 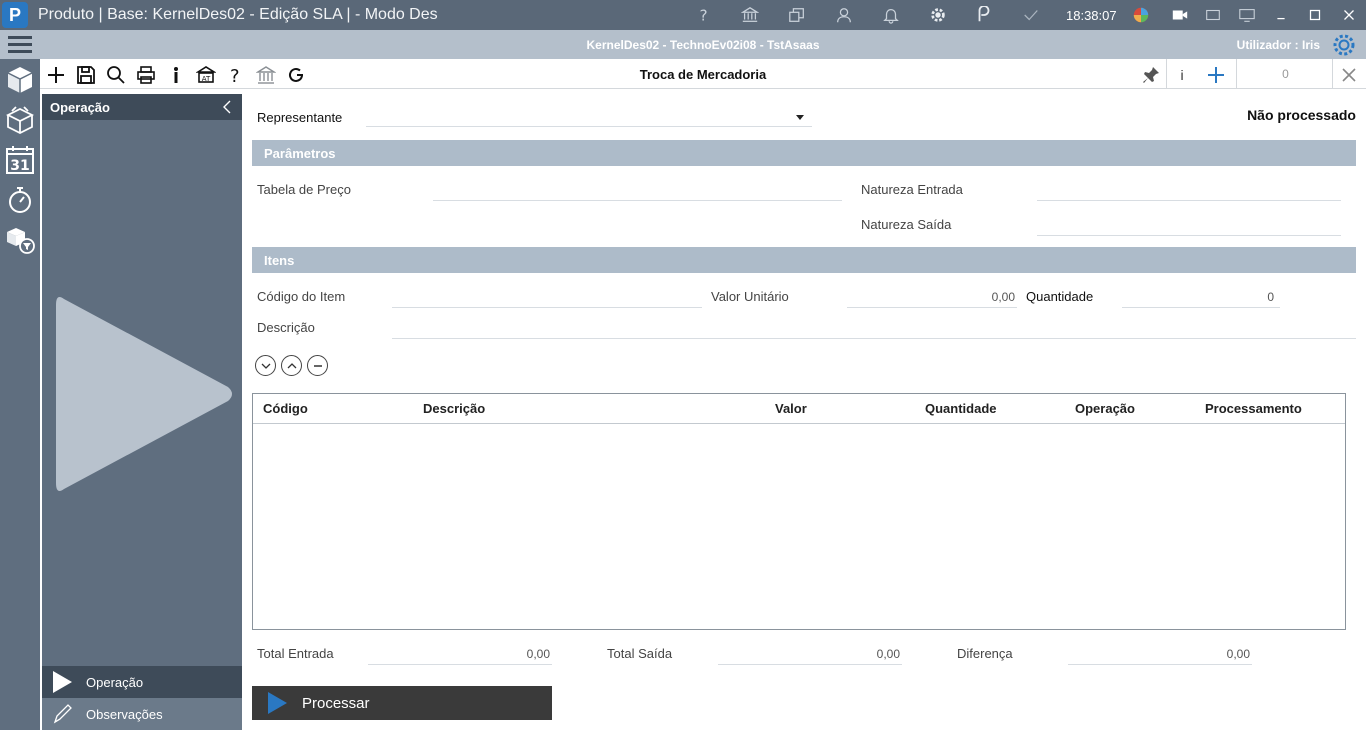 What do you see at coordinates (1160, 654) in the screenshot?
I see `diferenca-field: 0,00` at bounding box center [1160, 654].